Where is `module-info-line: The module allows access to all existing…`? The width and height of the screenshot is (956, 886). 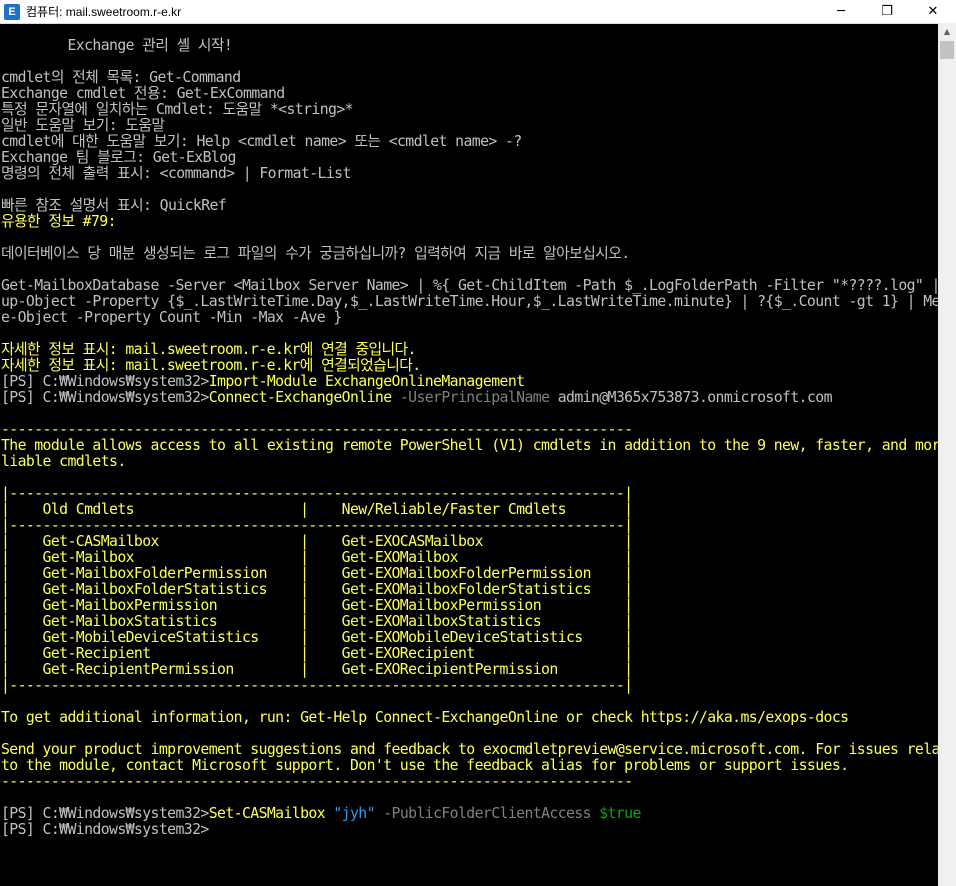
module-info-line: The module allows access to all existing… is located at coordinates (469, 445).